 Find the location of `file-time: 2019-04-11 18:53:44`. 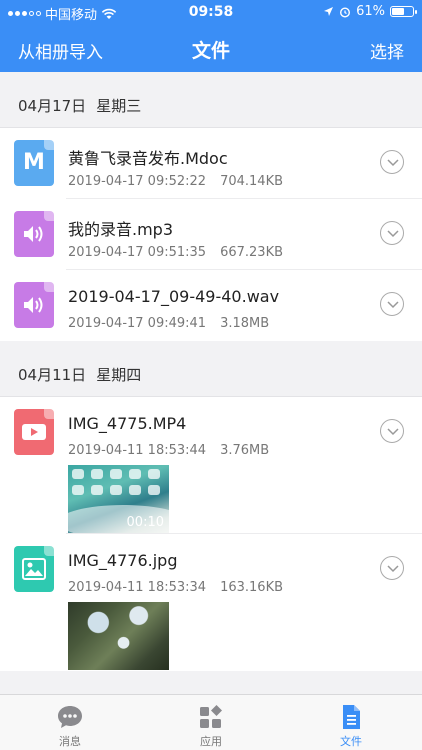

file-time: 2019-04-11 18:53:44 is located at coordinates (137, 450).